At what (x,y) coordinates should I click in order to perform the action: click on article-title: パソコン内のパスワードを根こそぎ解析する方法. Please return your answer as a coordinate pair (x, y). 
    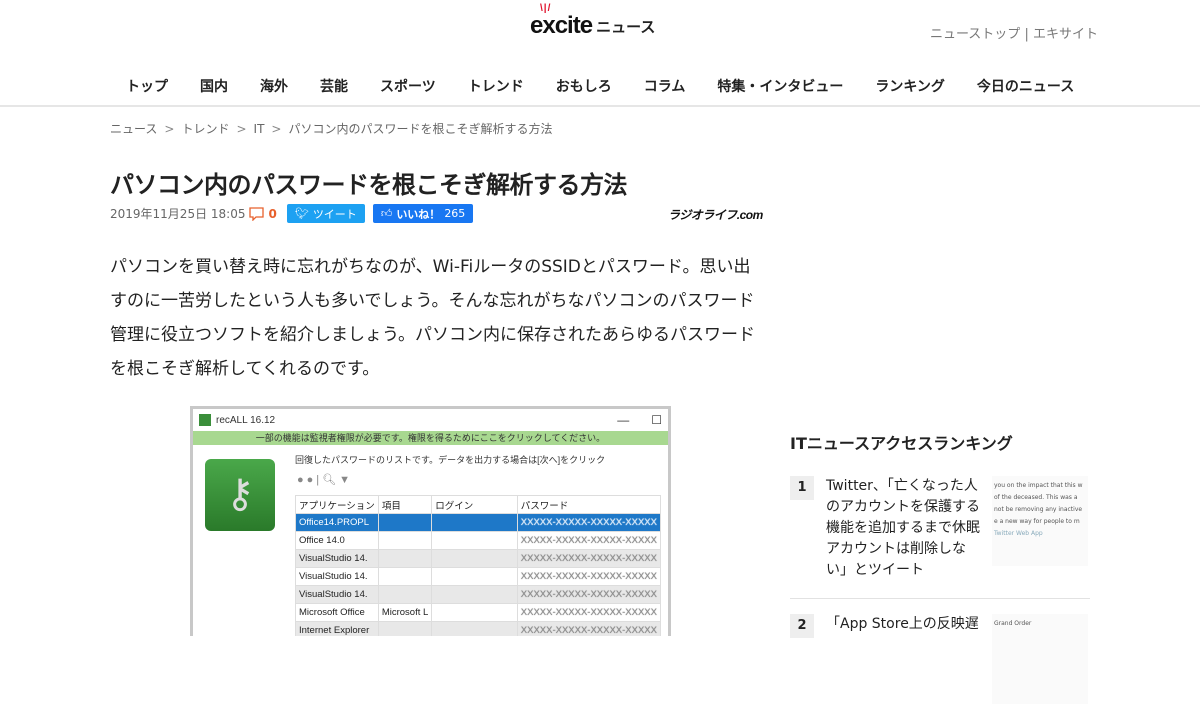
    Looking at the image, I should click on (369, 185).